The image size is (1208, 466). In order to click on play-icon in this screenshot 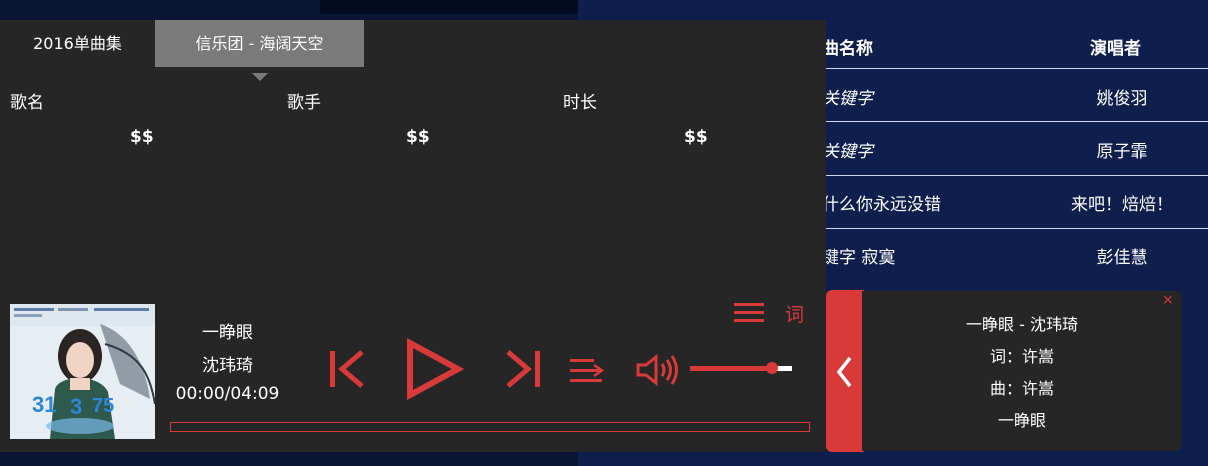, I will do `click(434, 370)`.